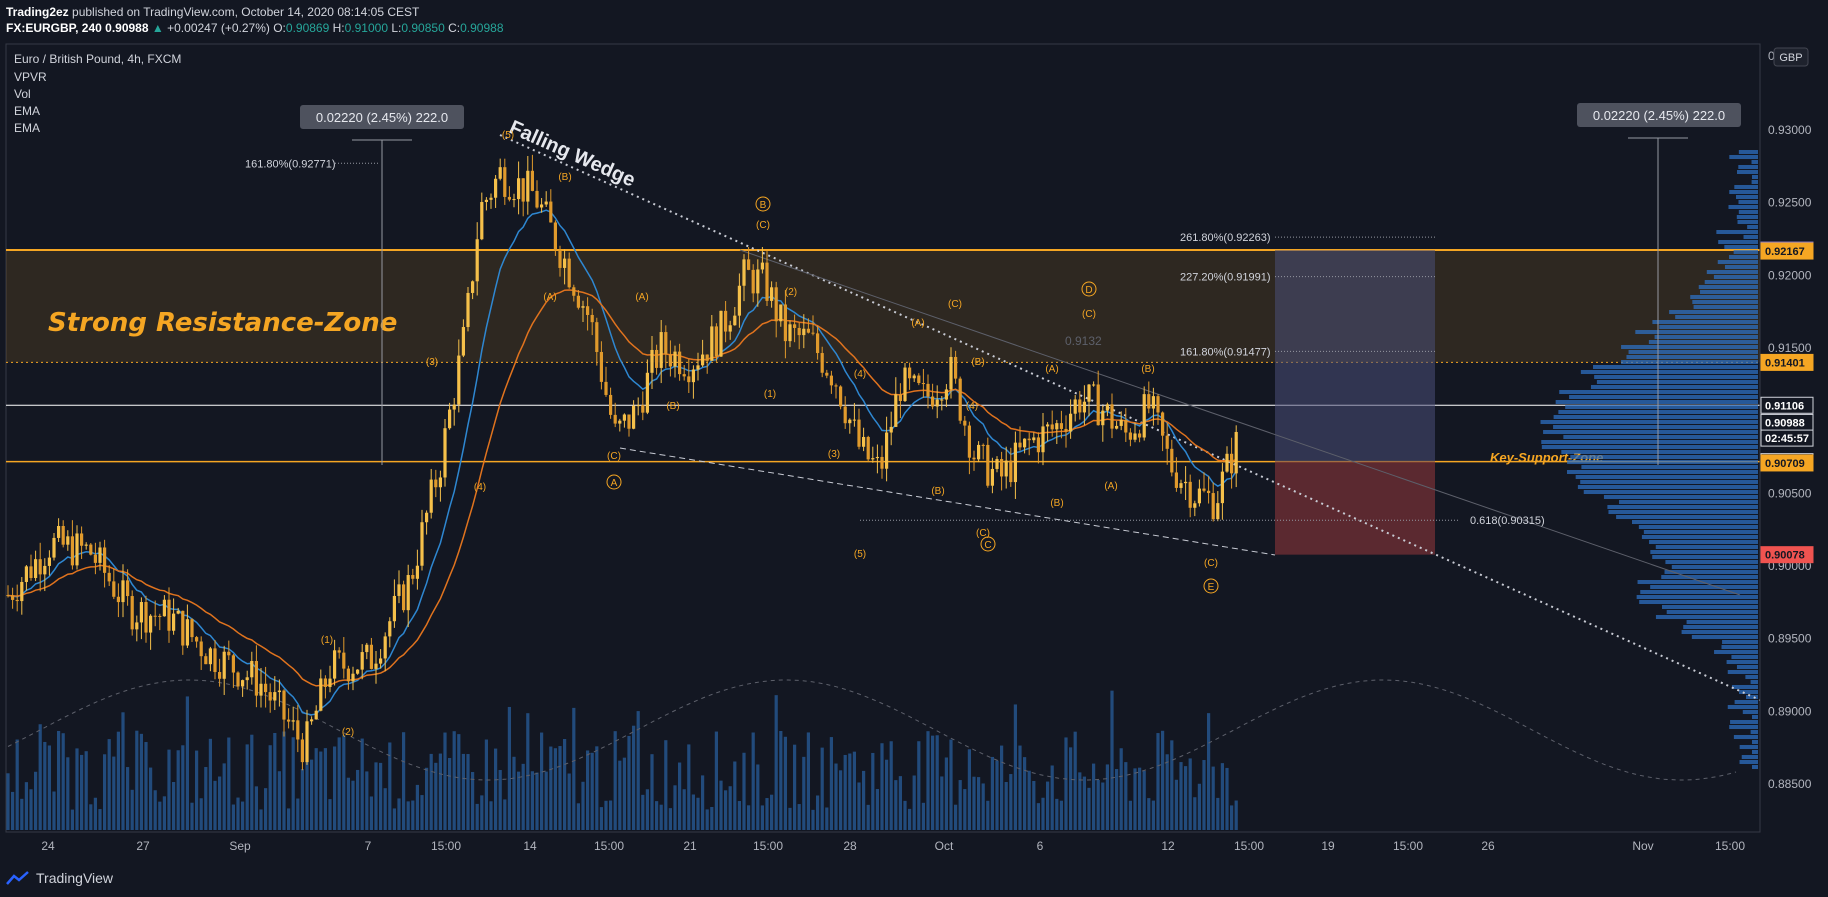  Describe the element at coordinates (59, 878) in the screenshot. I see `tradingview-logo: TradingView` at that location.